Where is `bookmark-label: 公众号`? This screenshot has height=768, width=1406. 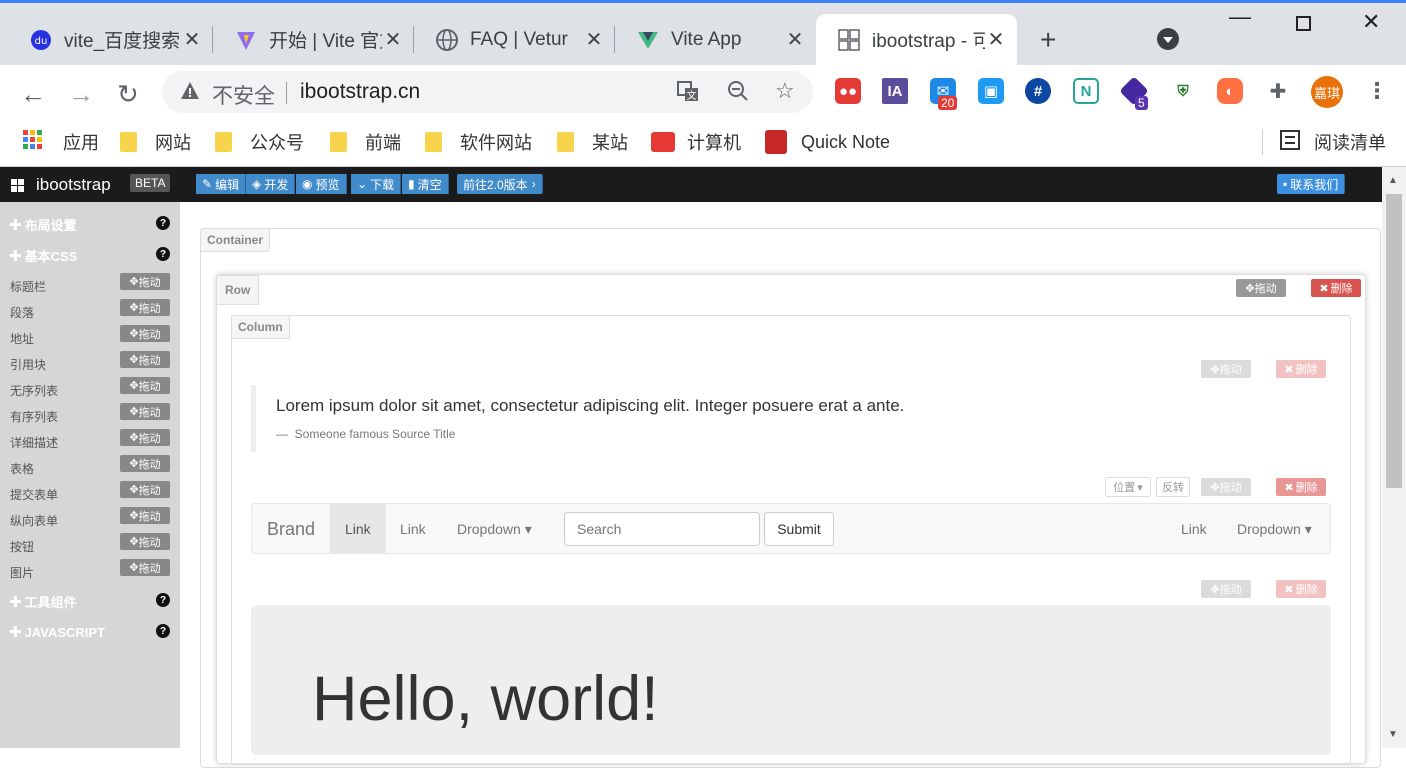
bookmark-label: 公众号 is located at coordinates (277, 143).